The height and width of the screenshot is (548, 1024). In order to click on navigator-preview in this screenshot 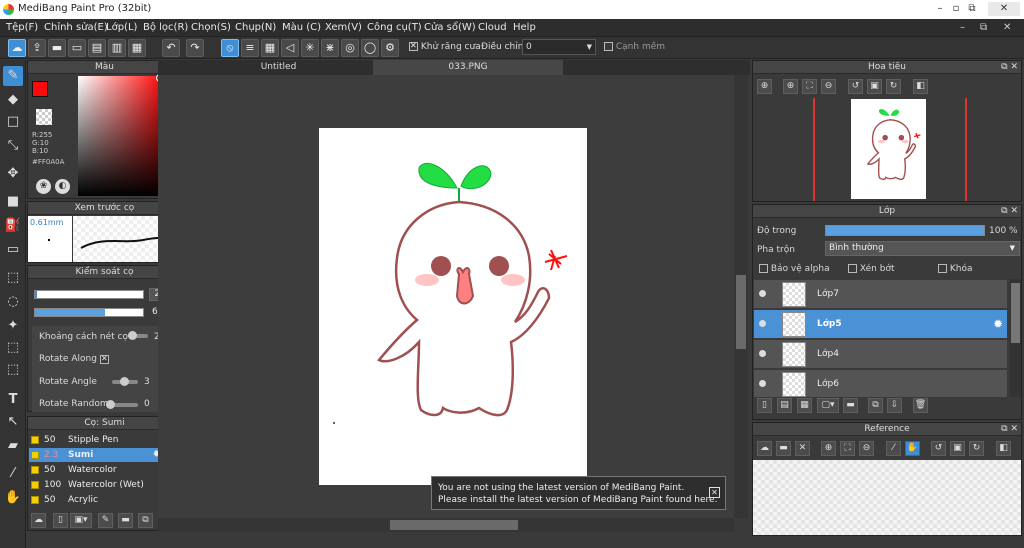, I will do `click(887, 149)`.